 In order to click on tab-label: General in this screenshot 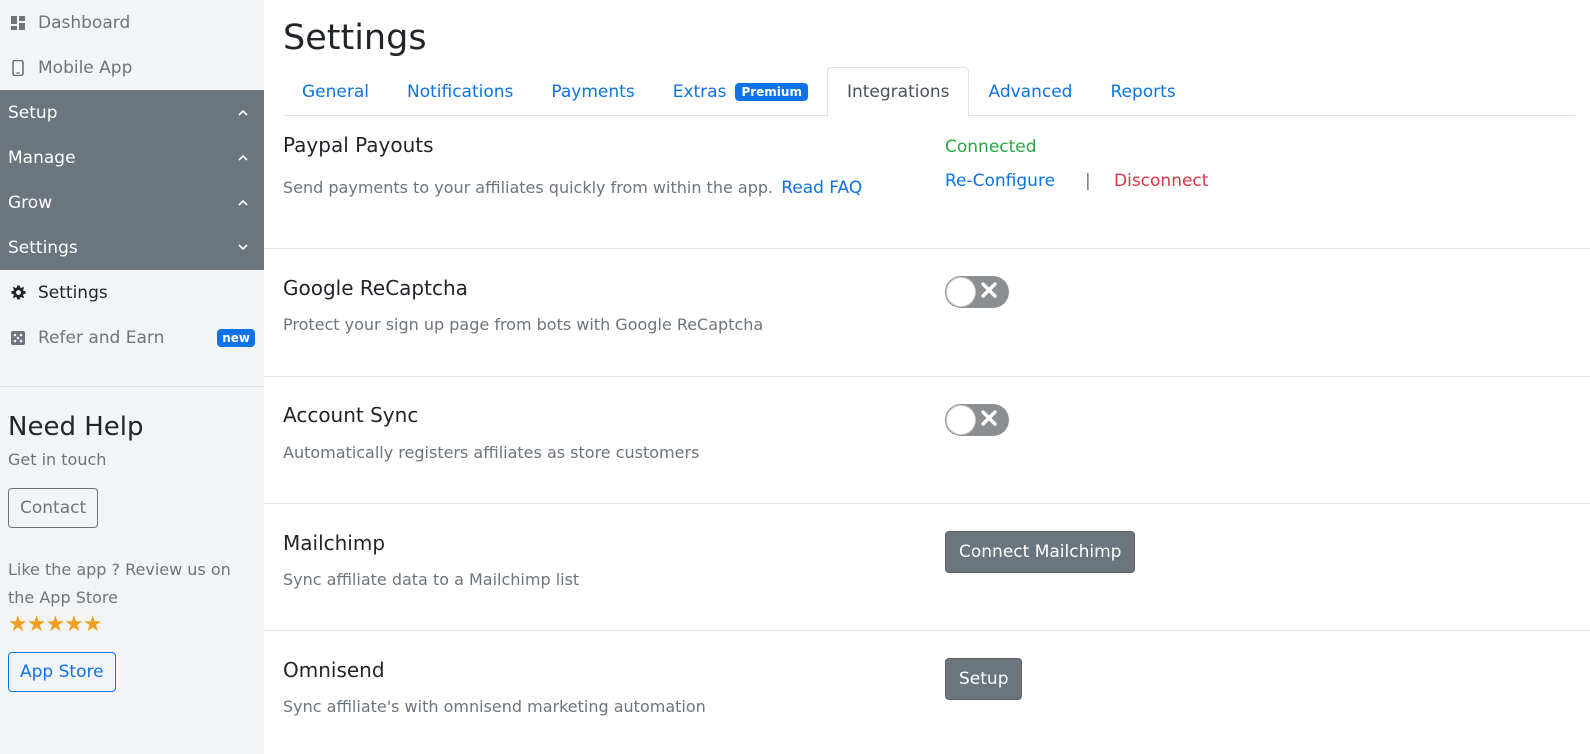, I will do `click(335, 91)`.